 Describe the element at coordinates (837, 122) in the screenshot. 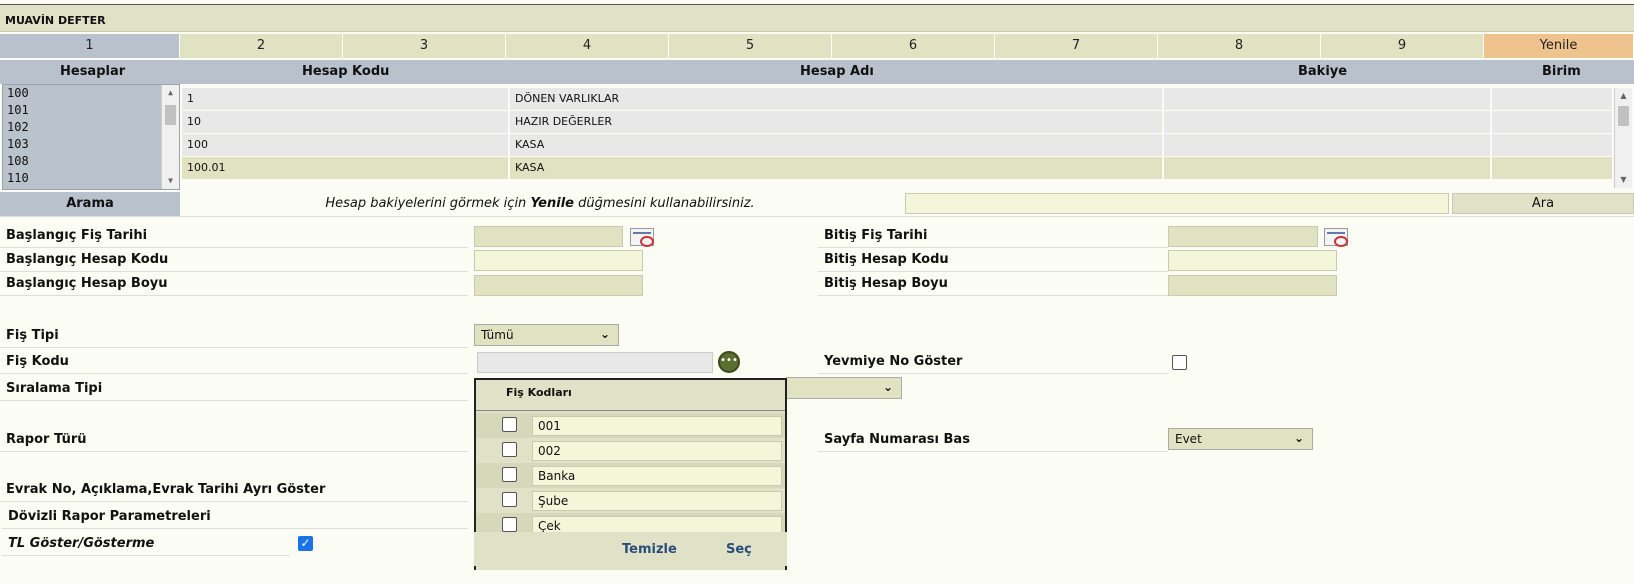

I see `cell-name: HAZIR DEĞERLER` at that location.